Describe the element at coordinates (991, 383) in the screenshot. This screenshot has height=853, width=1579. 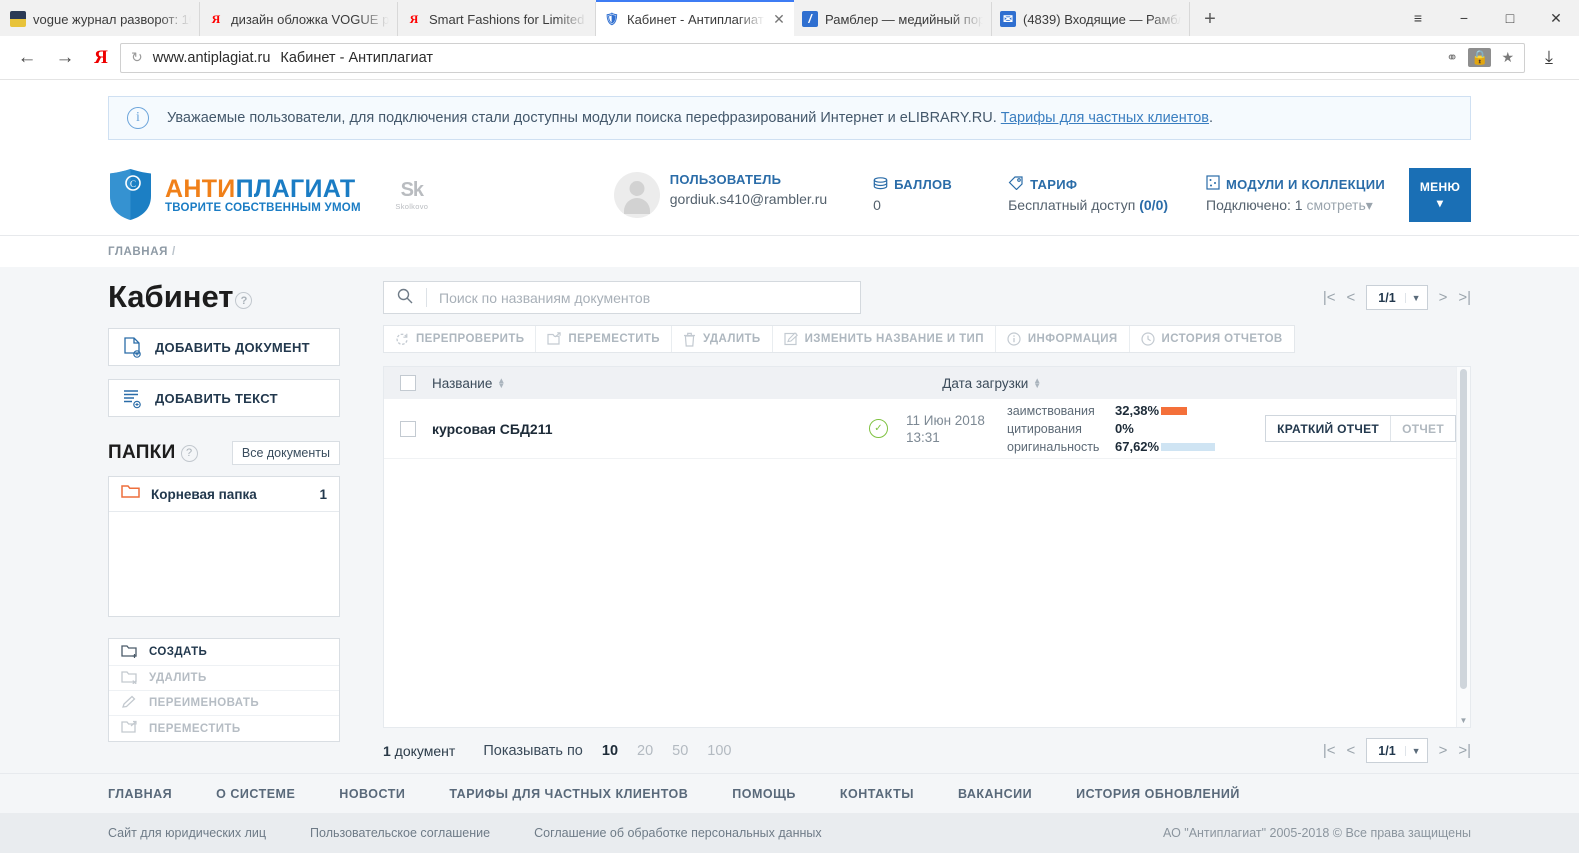
I see `column-header-date: Дата загрузки ▲ ▼` at that location.